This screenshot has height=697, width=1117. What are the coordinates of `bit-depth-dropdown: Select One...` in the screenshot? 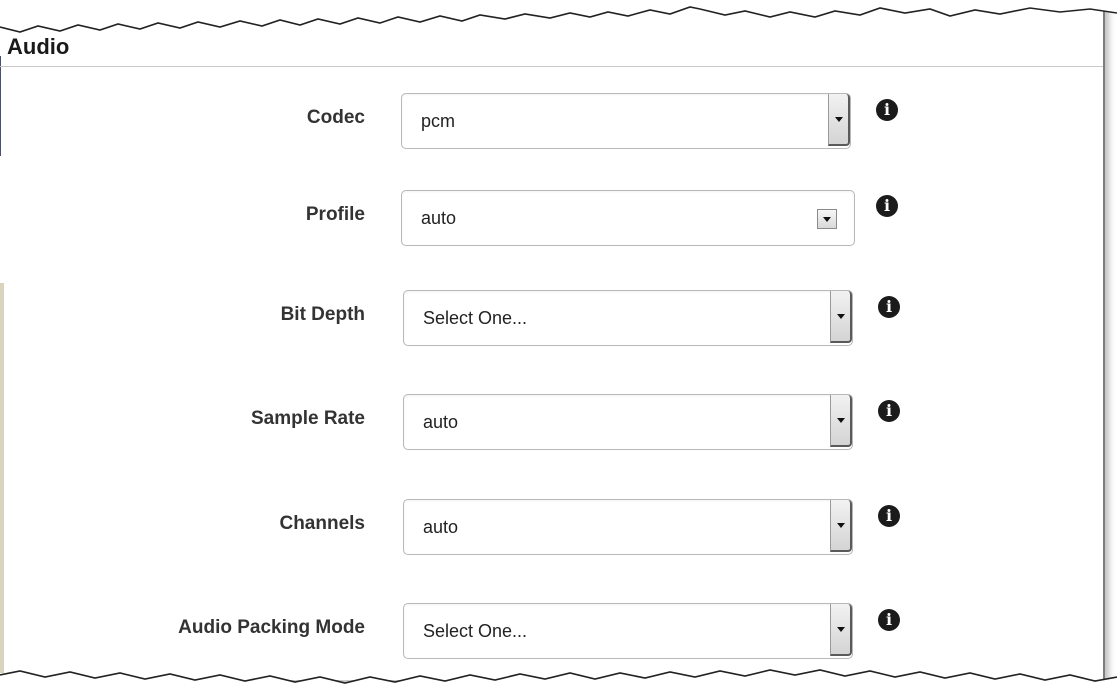 It's located at (628, 318).